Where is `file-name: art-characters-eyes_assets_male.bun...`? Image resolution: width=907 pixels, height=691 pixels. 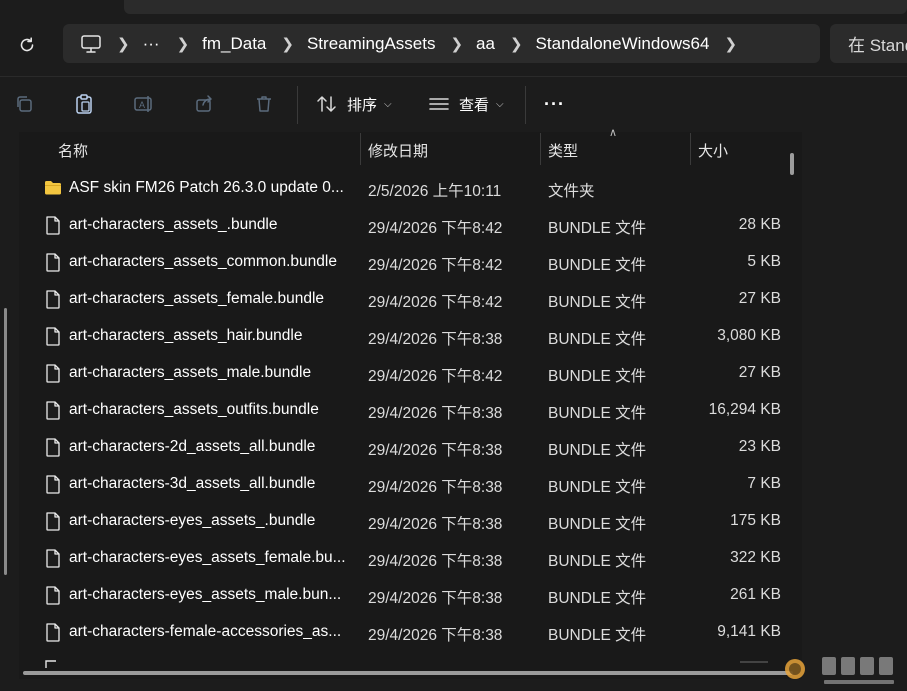
file-name: art-characters-eyes_assets_male.bun... is located at coordinates (205, 594).